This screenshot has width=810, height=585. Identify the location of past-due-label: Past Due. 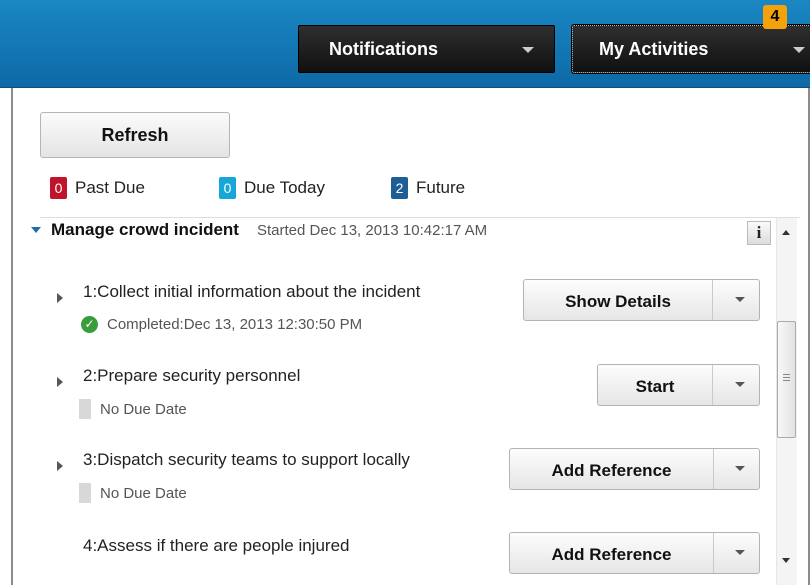
(110, 187).